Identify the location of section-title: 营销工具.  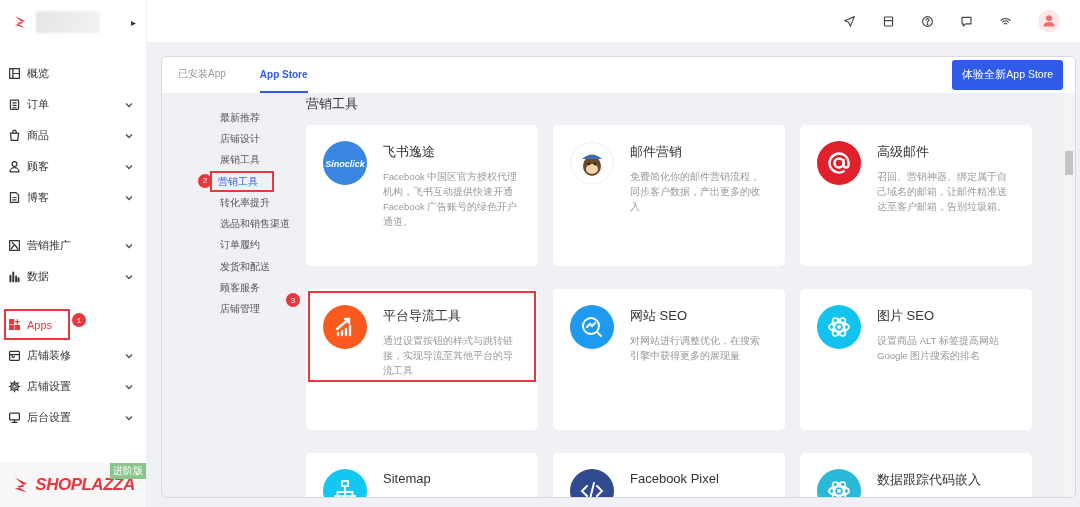
(332, 104).